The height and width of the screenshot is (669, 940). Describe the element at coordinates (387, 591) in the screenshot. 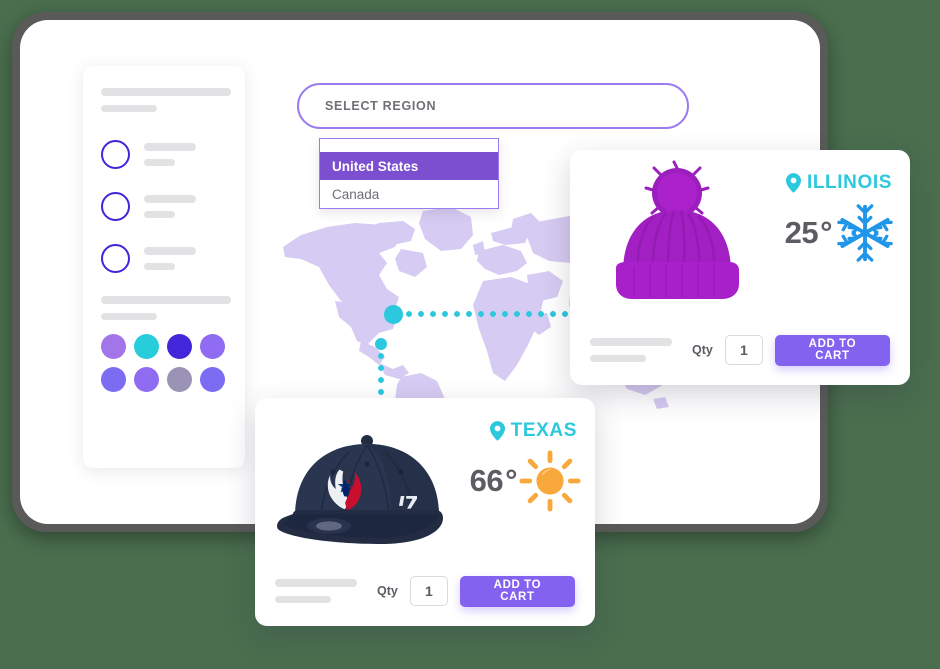

I see `qty-label-texas: Qty` at that location.